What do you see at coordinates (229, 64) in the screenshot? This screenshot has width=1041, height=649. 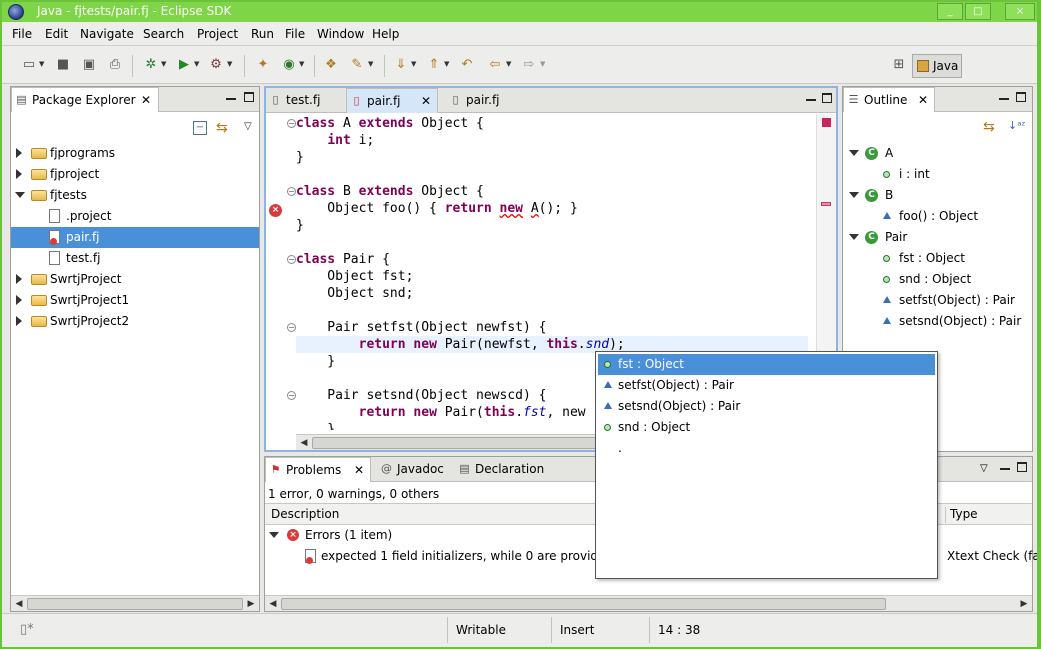 I see `external-tools-dropdown-icon: ▼` at bounding box center [229, 64].